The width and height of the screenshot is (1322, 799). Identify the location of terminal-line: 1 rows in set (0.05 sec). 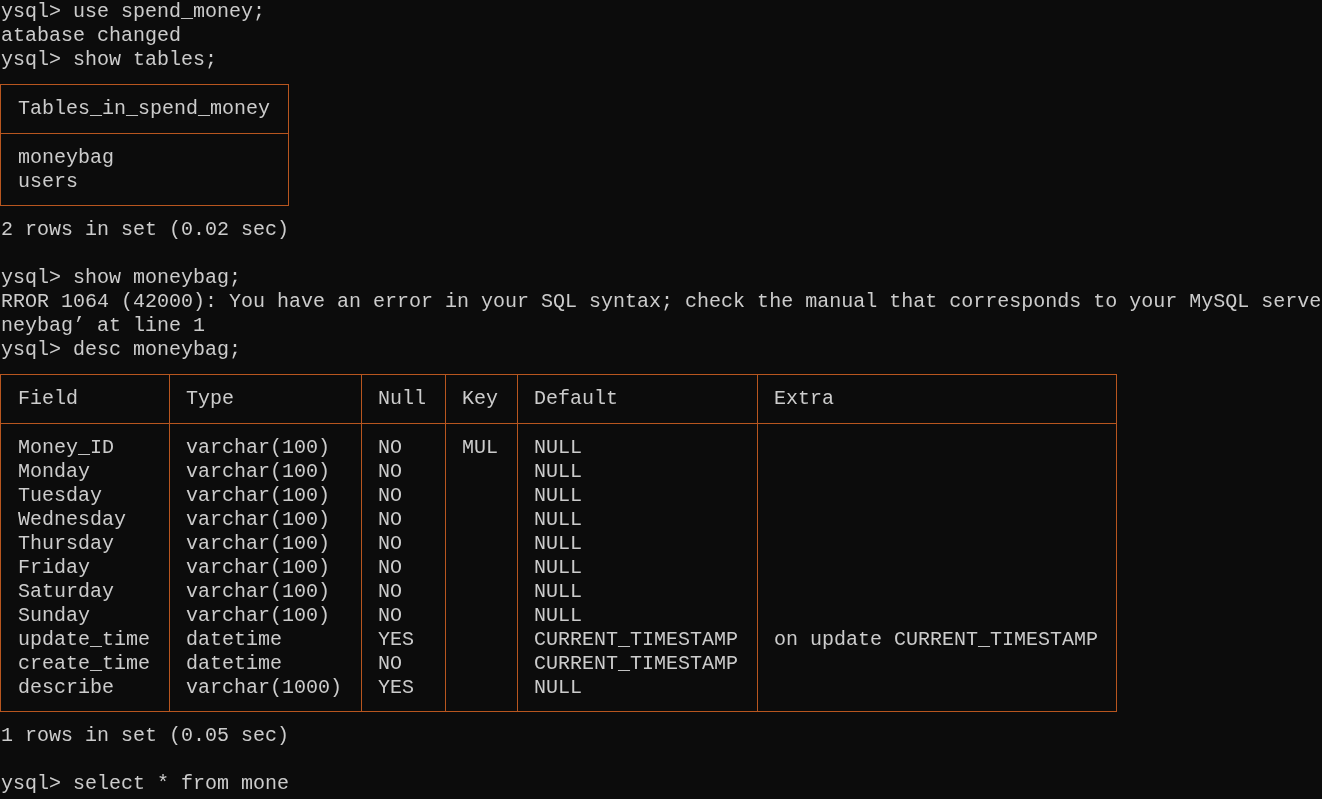
(145, 736).